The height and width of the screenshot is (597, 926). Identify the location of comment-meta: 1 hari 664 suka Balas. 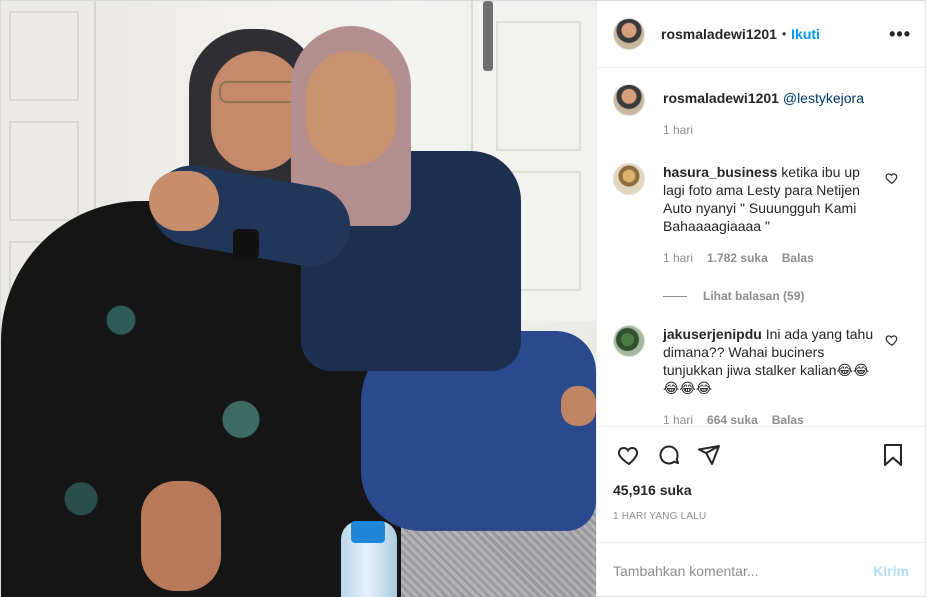
(772, 418).